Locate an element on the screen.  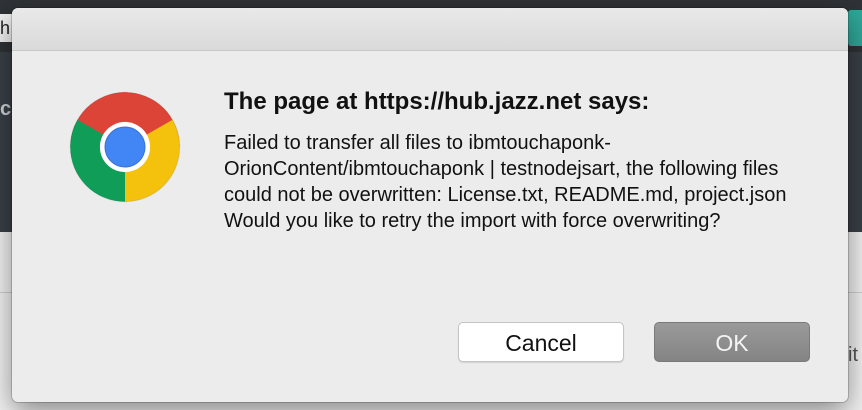
background-banner-text: c is located at coordinates (6, 109).